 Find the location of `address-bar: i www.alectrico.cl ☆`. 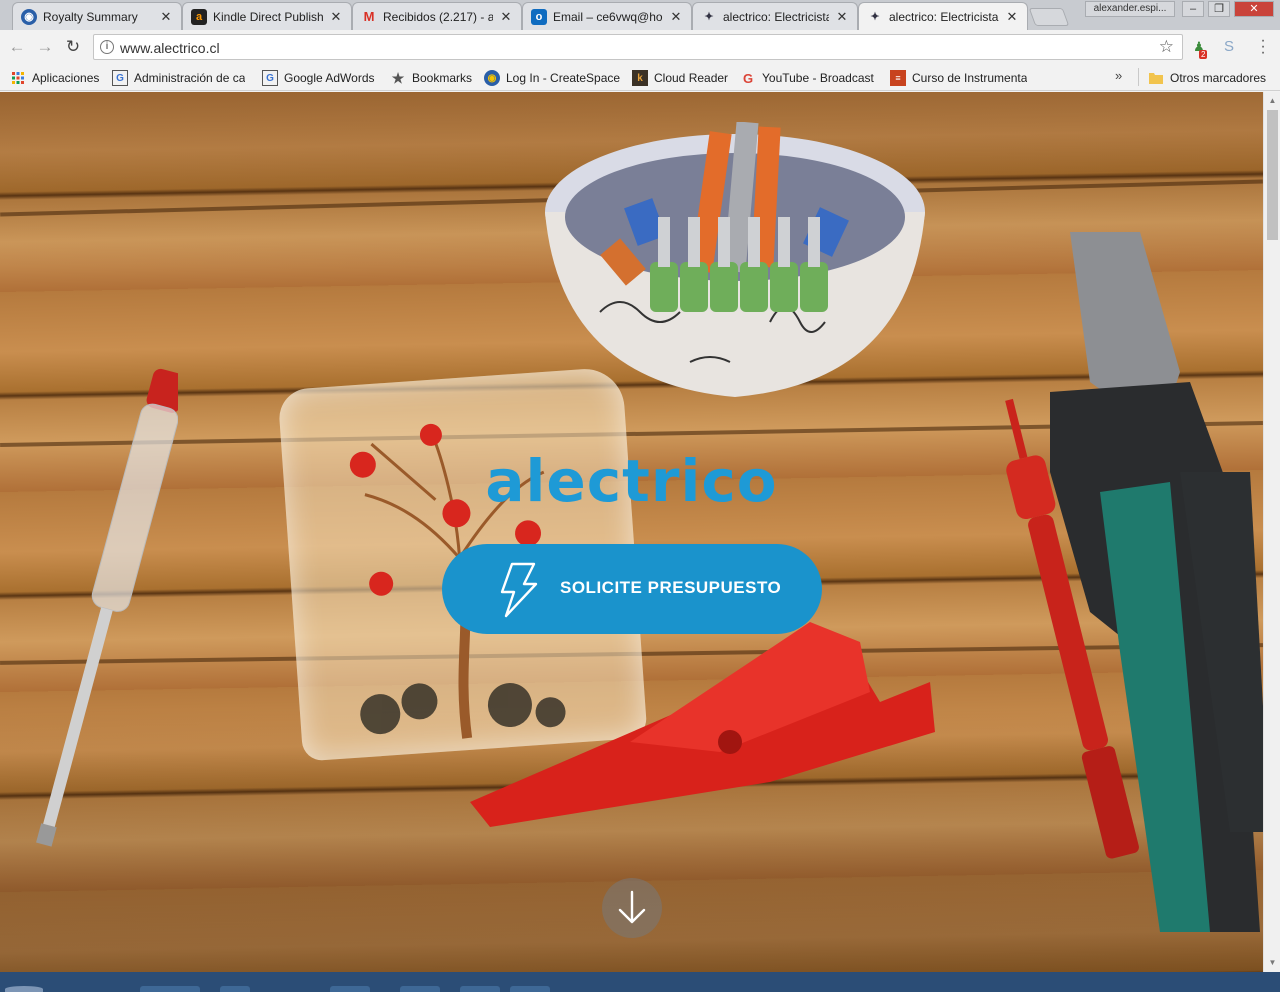

address-bar: i www.alectrico.cl ☆ is located at coordinates (638, 47).